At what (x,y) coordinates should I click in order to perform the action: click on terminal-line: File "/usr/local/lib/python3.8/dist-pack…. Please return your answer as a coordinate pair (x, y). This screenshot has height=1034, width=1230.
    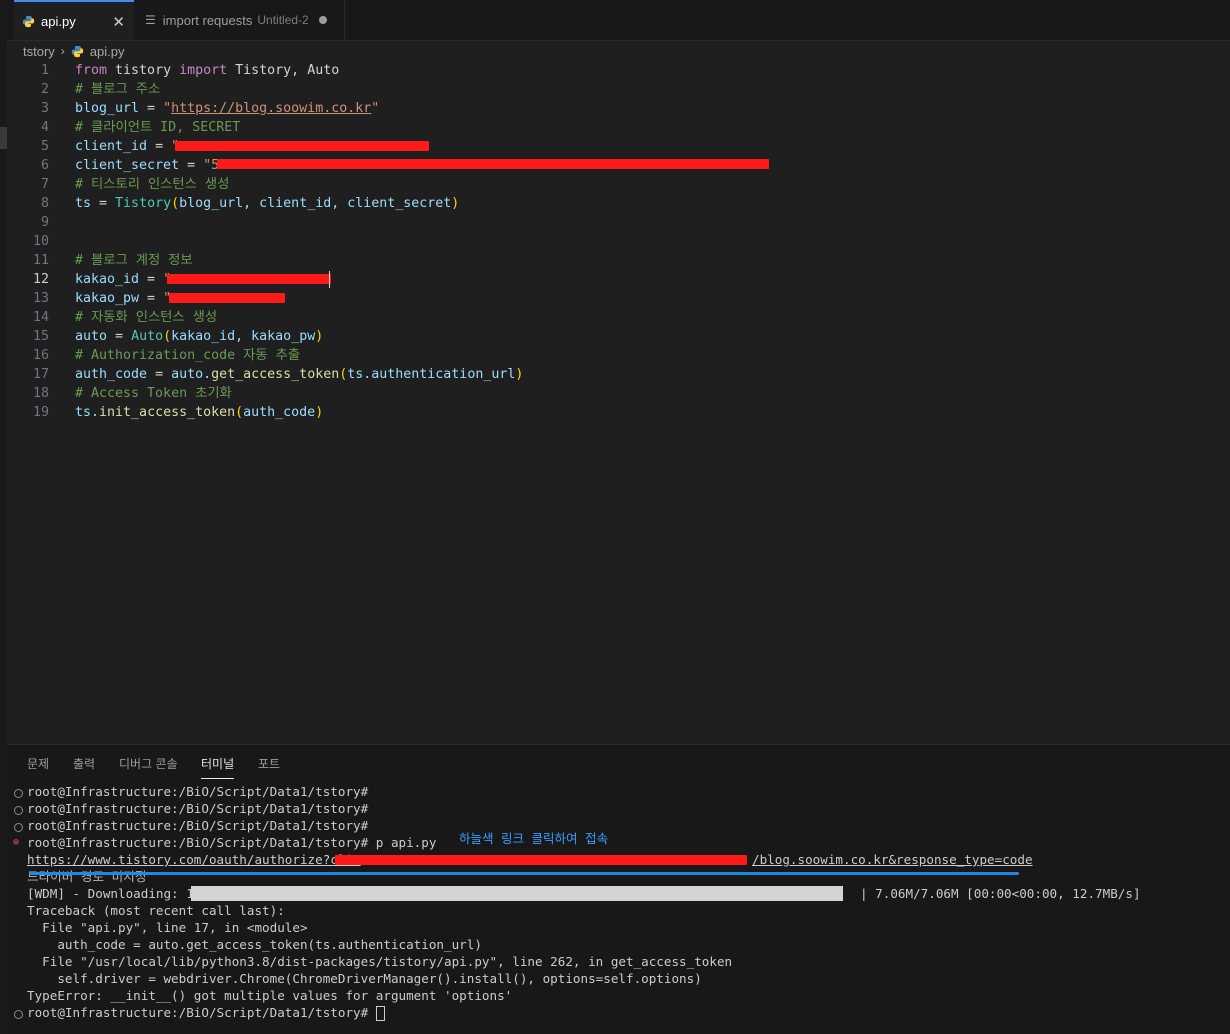
    Looking at the image, I should click on (380, 961).